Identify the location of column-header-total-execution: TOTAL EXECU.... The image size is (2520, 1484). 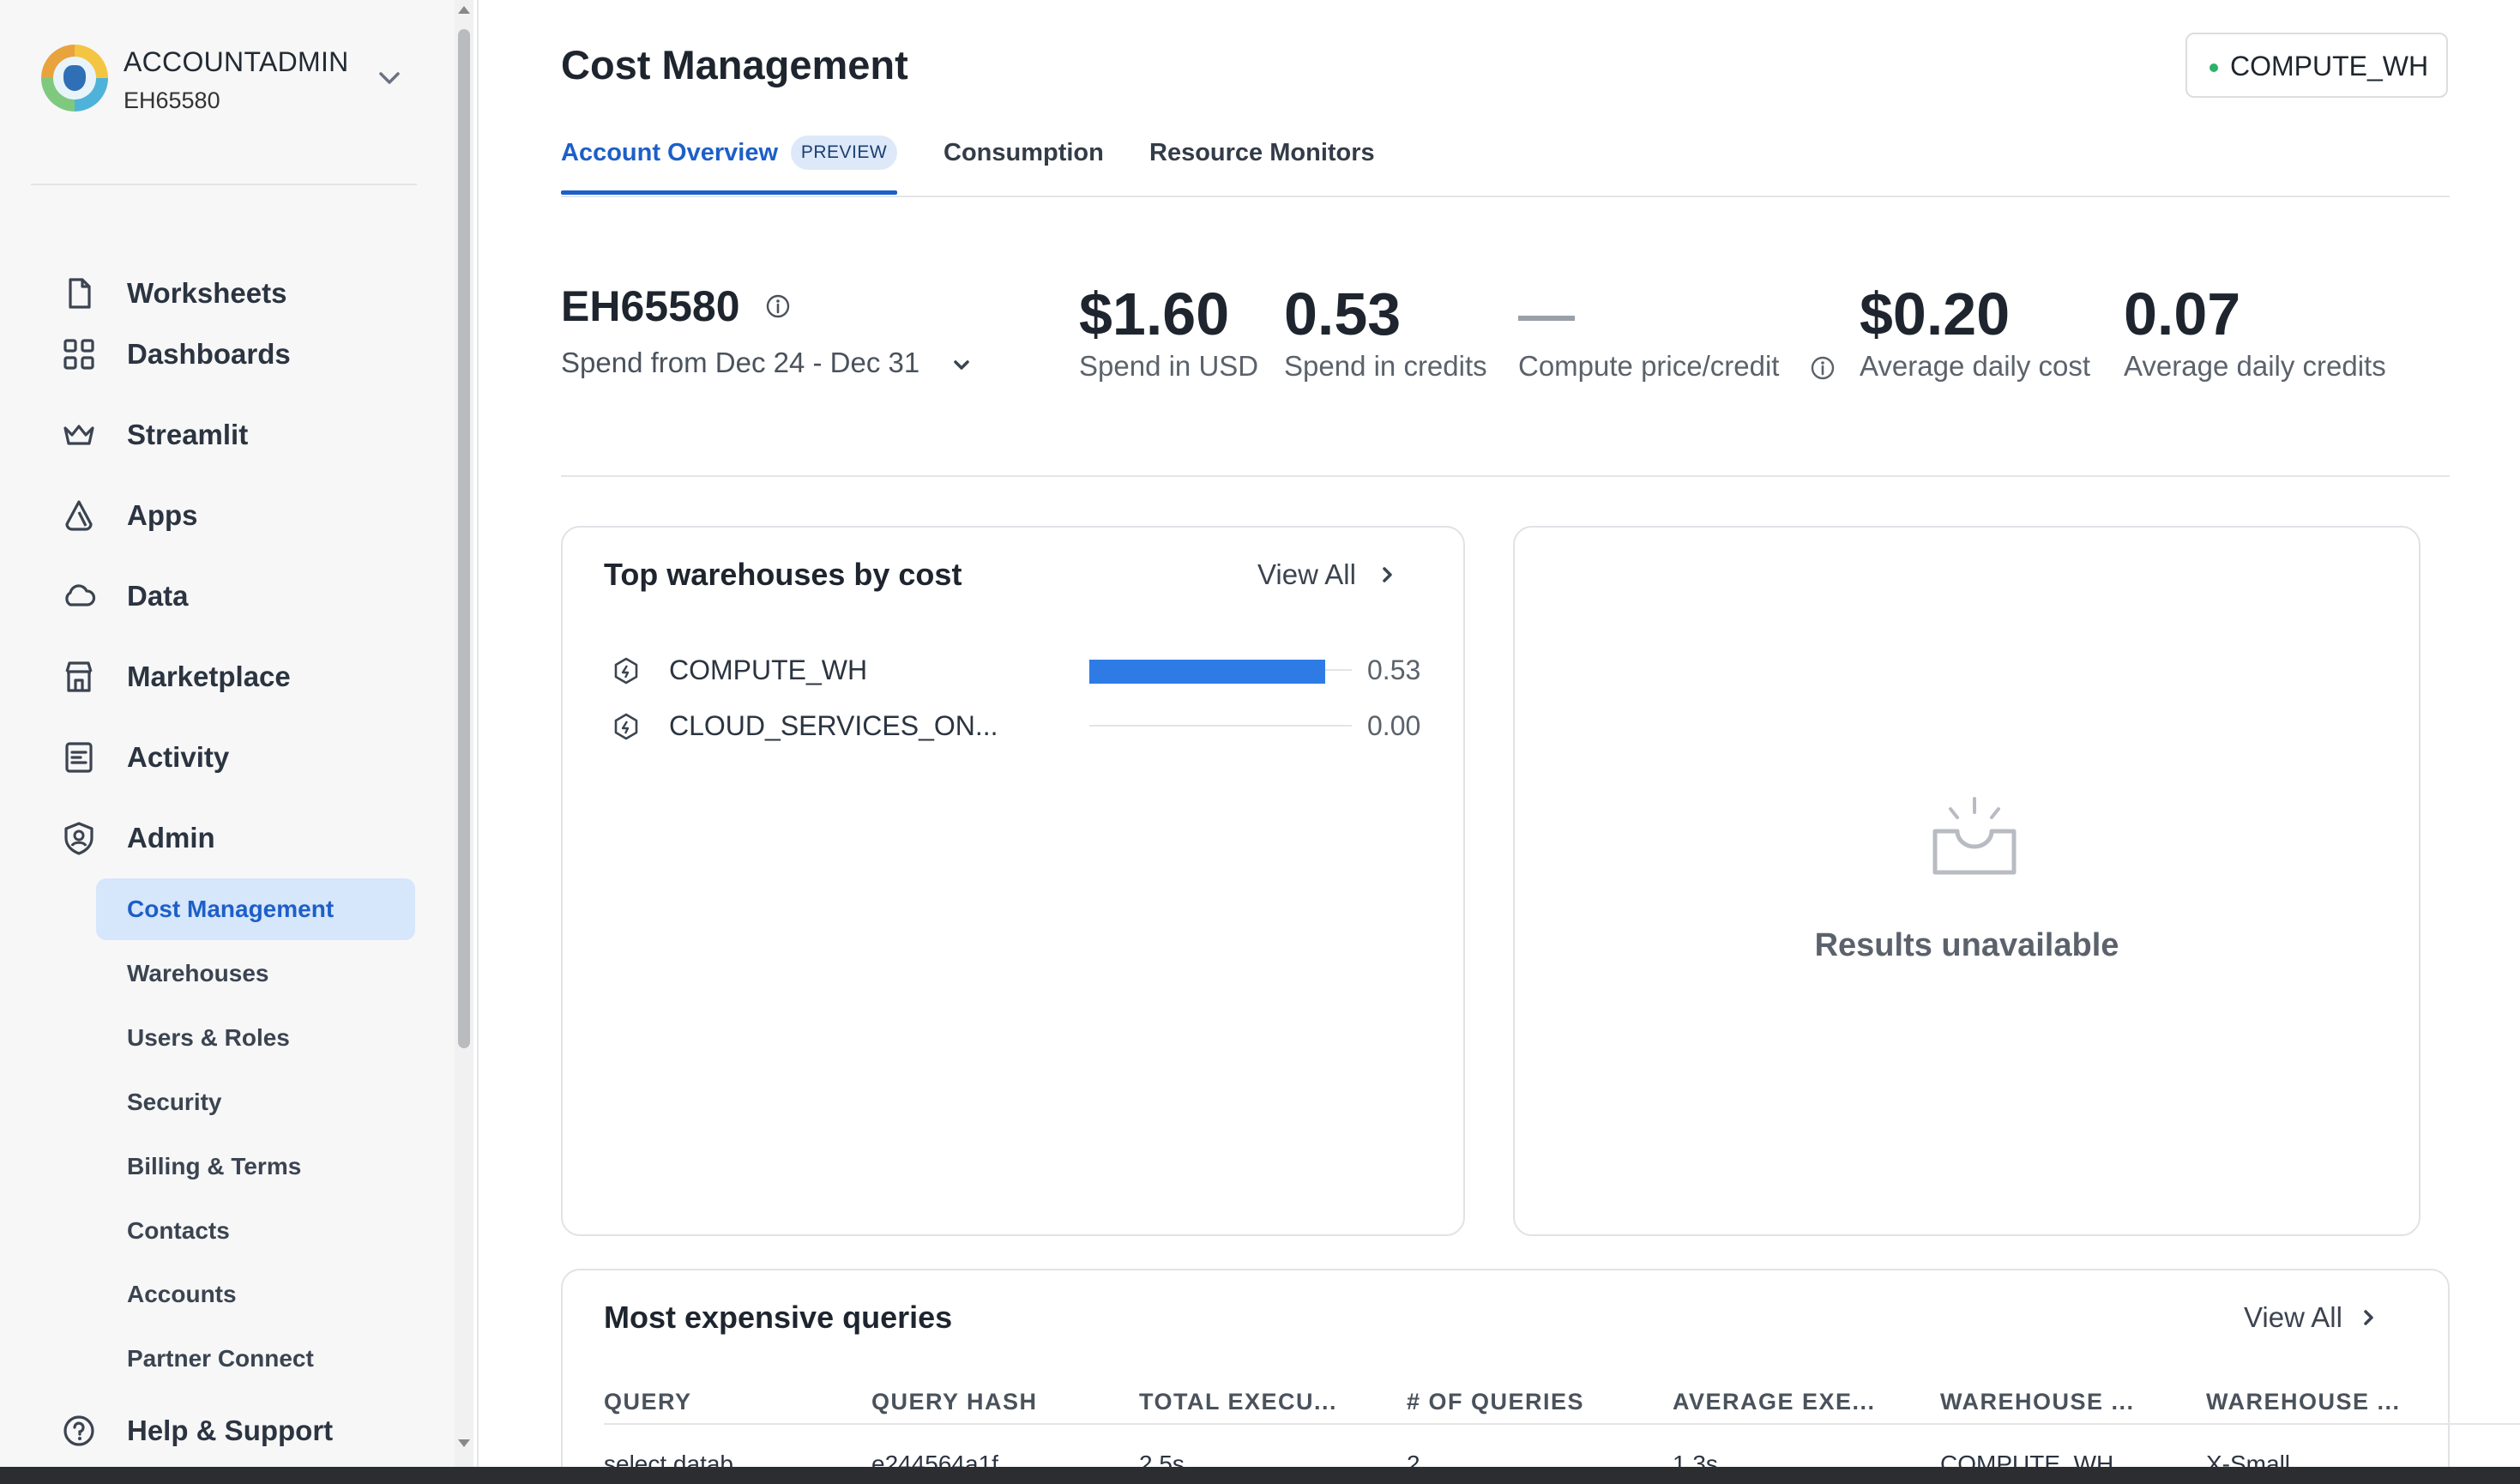
(1238, 1402).